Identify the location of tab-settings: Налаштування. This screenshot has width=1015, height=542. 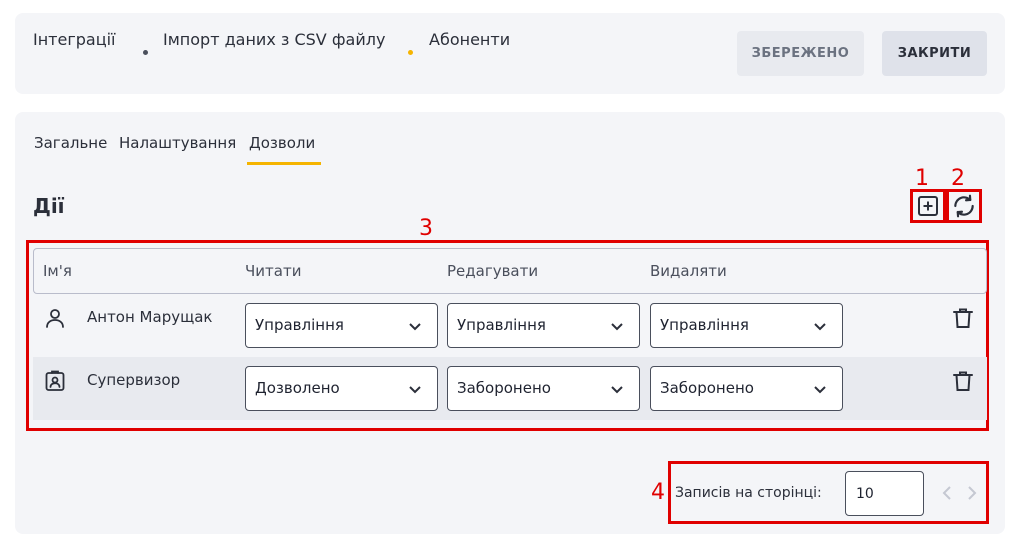
(177, 143).